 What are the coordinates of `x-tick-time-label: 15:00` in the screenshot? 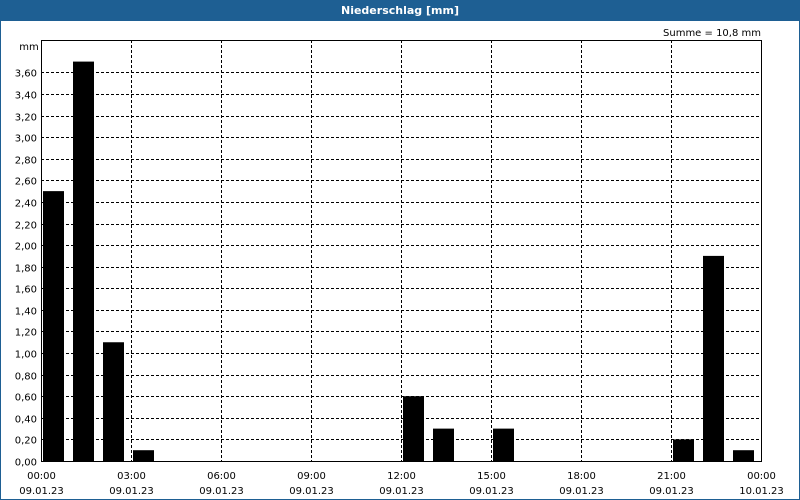 It's located at (491, 476).